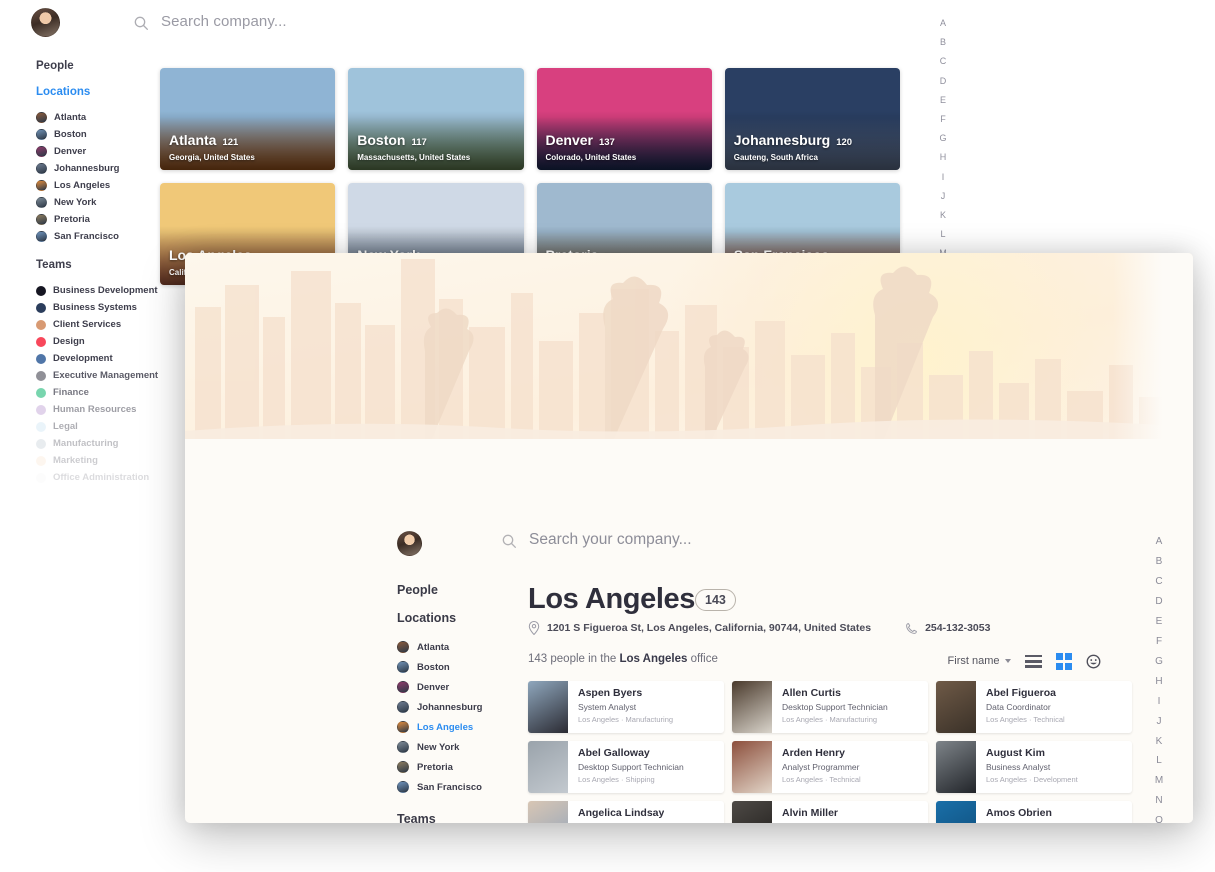 This screenshot has height=872, width=1215. What do you see at coordinates (462, 727) in the screenshot?
I see `sidebar-location-los-angeles: Los Angeles` at bounding box center [462, 727].